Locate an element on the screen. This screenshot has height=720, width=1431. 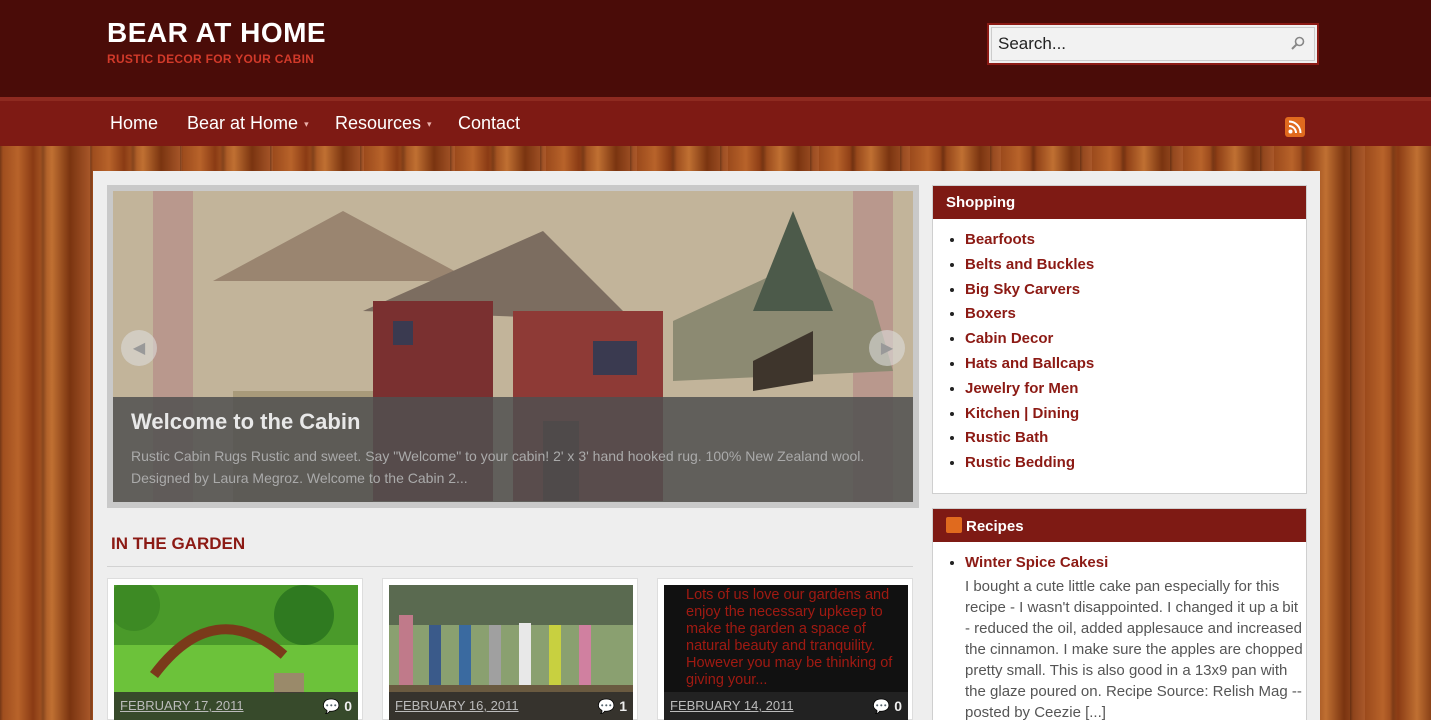
list-item: Rustic Bath is located at coordinates (1135, 438).